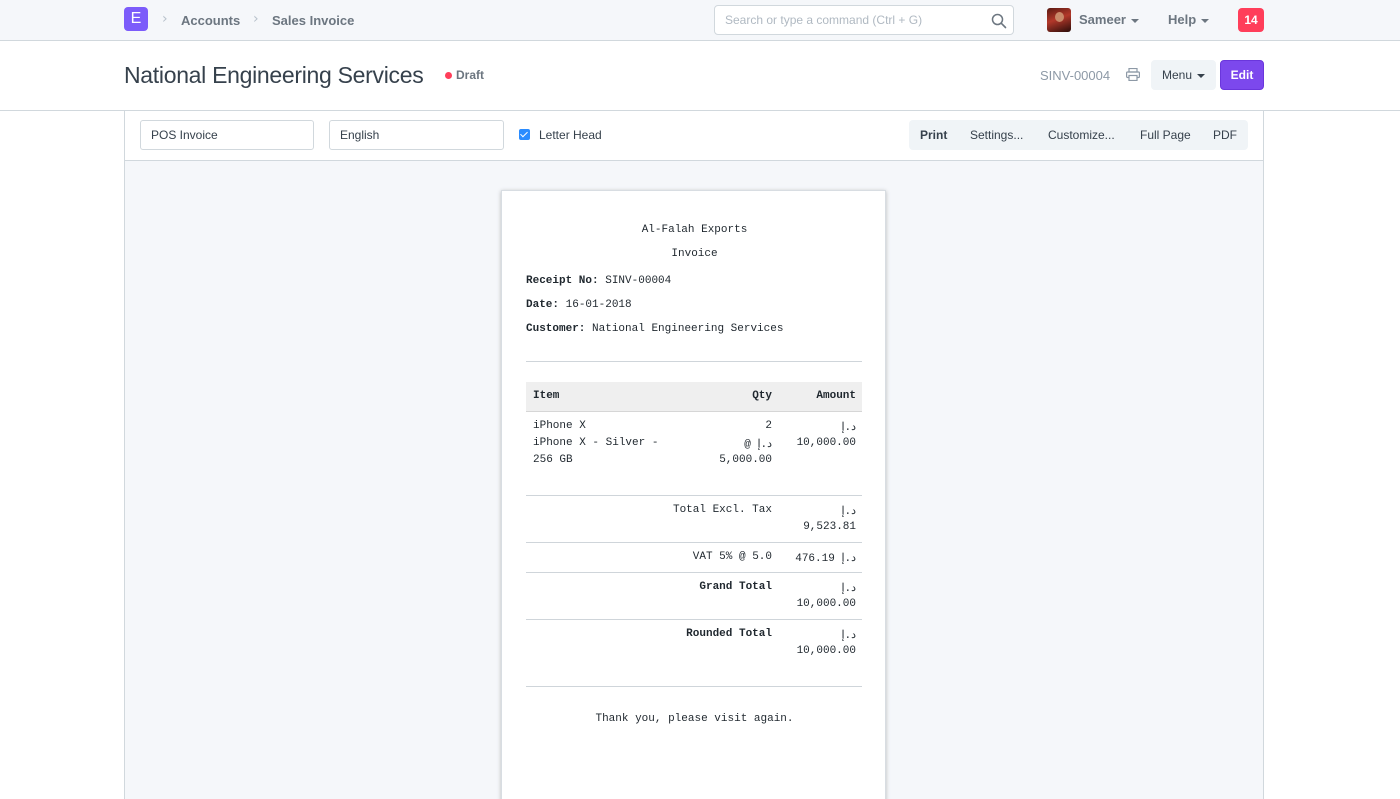 The image size is (1400, 799). Describe the element at coordinates (850, 20) in the screenshot. I see `search-input` at that location.